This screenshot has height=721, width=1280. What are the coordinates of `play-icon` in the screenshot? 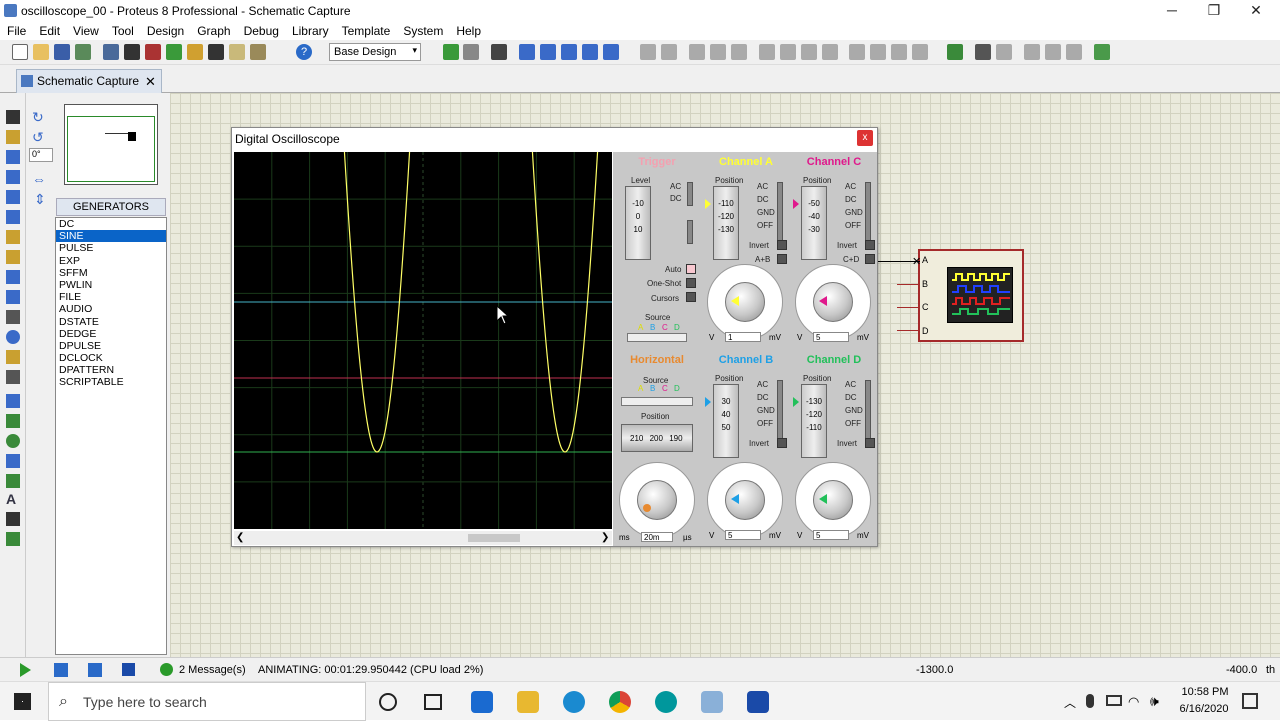 It's located at (25, 670).